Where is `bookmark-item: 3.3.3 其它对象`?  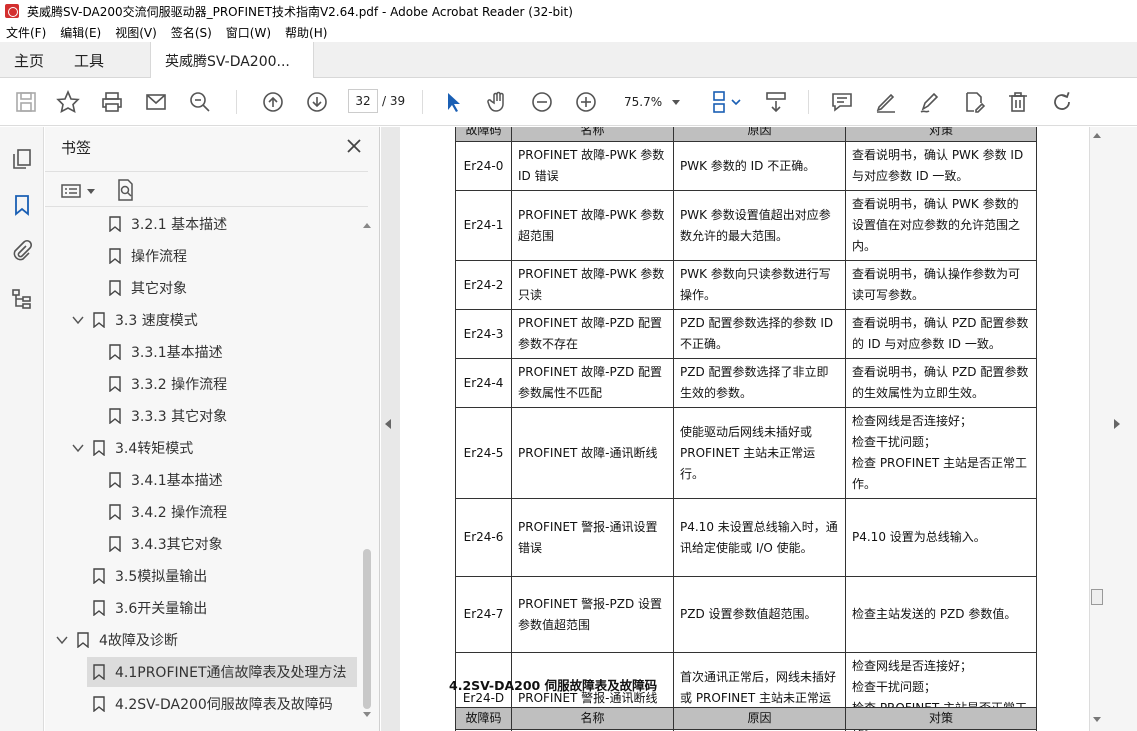
bookmark-item: 3.3.3 其它对象 is located at coordinates (168, 416).